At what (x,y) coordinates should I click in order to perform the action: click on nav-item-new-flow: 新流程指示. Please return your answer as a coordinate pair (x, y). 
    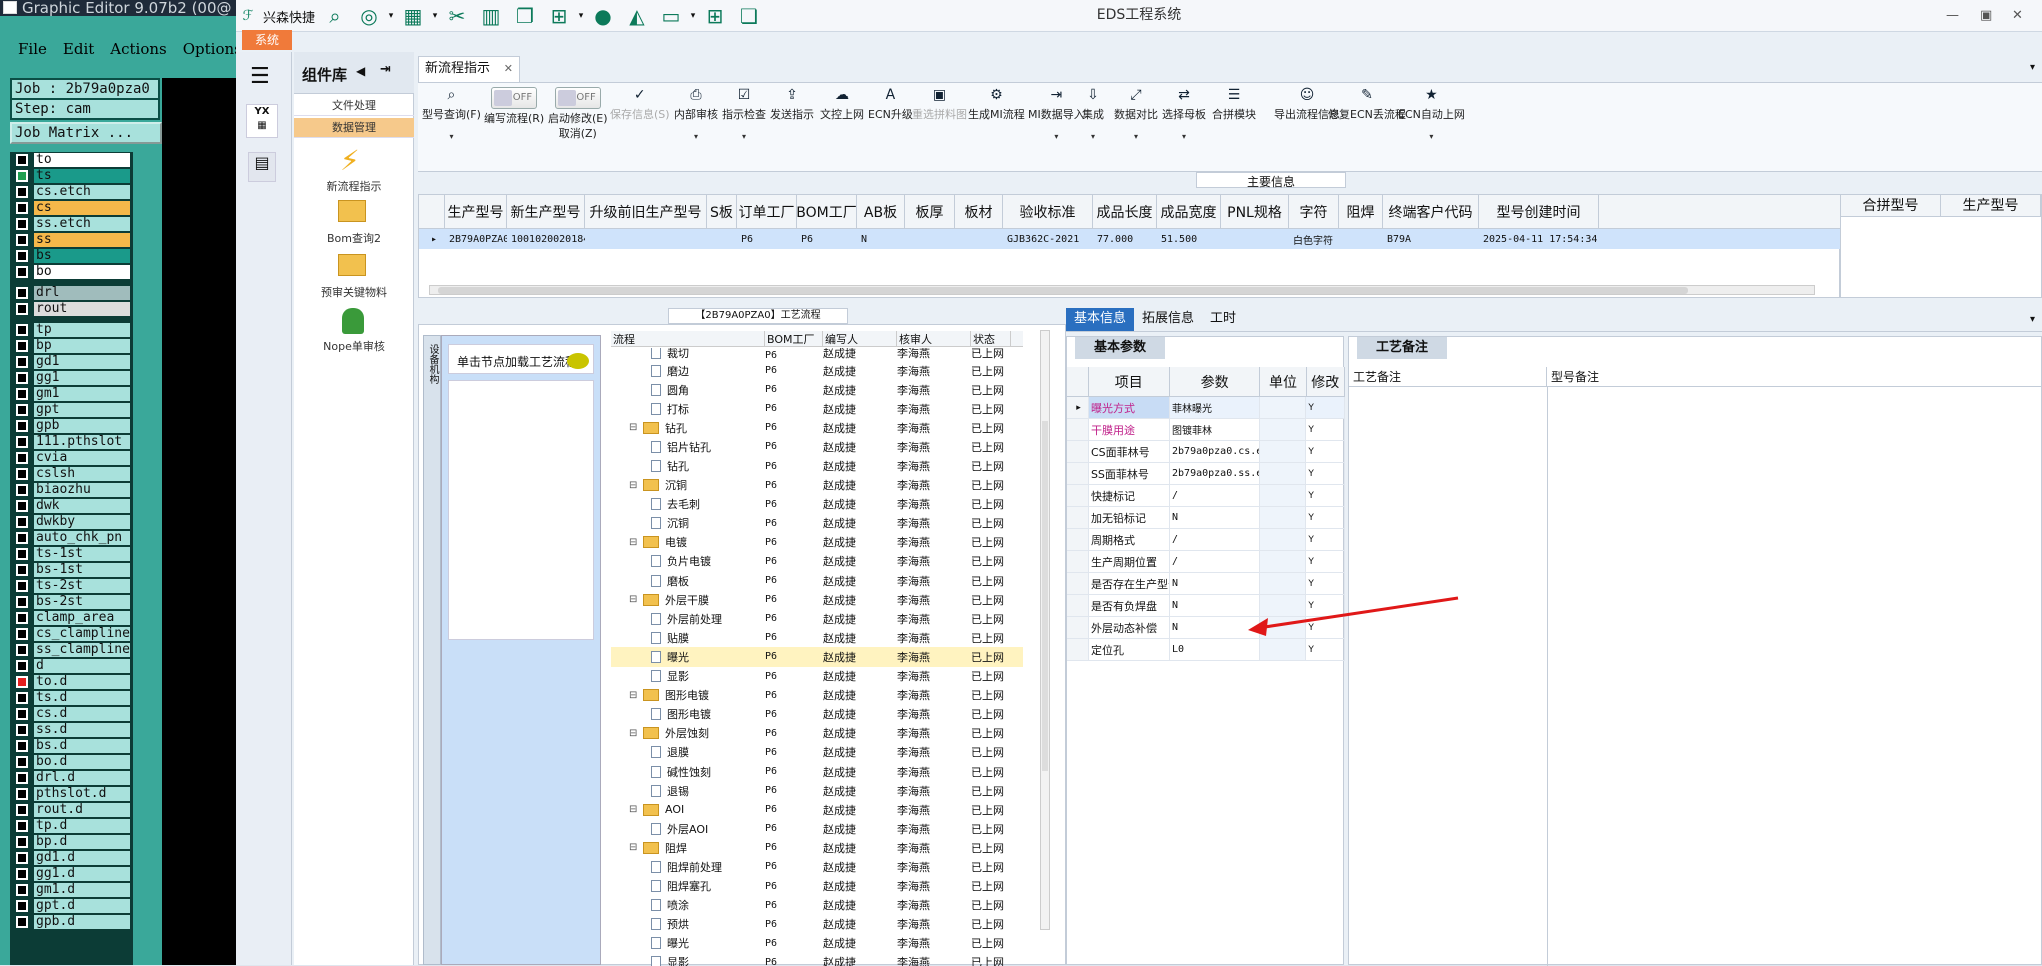
    Looking at the image, I should click on (354, 186).